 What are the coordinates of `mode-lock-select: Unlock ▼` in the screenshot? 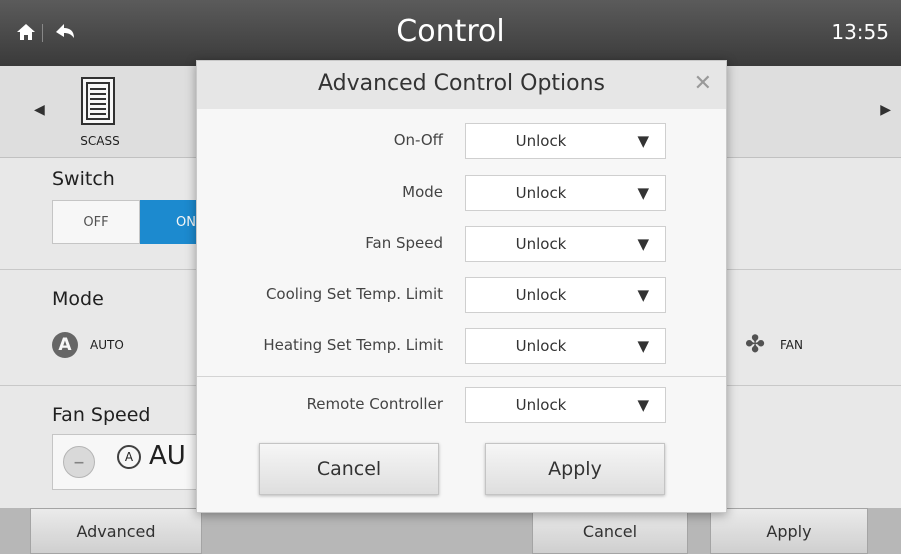 It's located at (565, 193).